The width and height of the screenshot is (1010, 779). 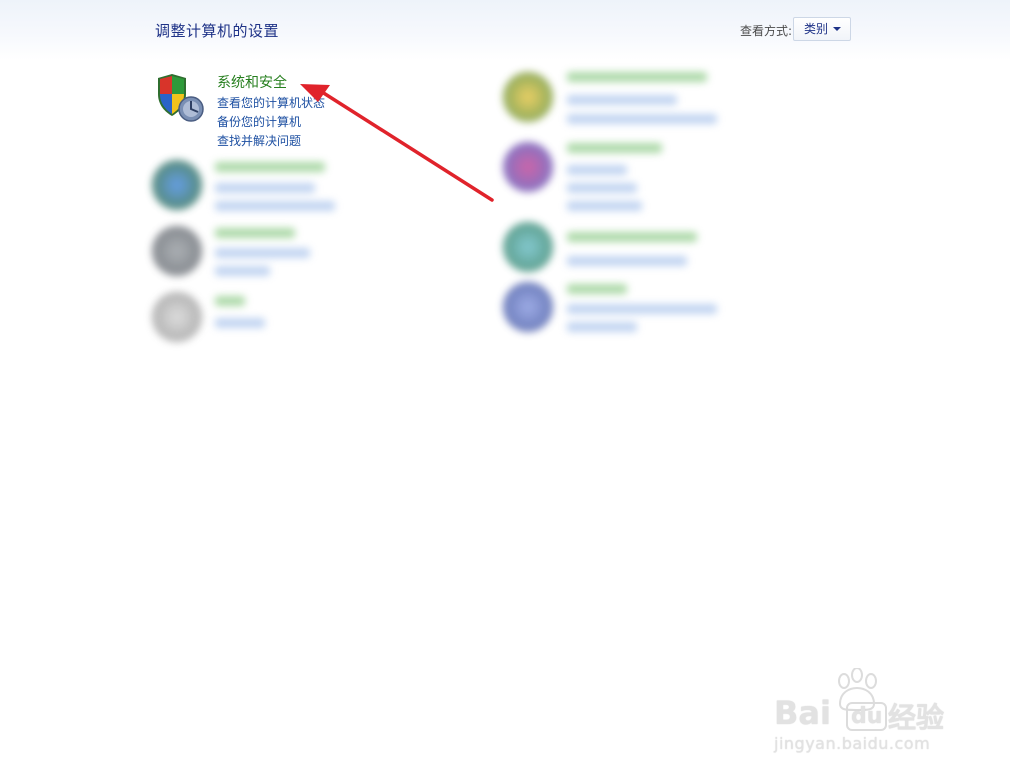 What do you see at coordinates (397, 143) in the screenshot?
I see `annotation-arrow` at bounding box center [397, 143].